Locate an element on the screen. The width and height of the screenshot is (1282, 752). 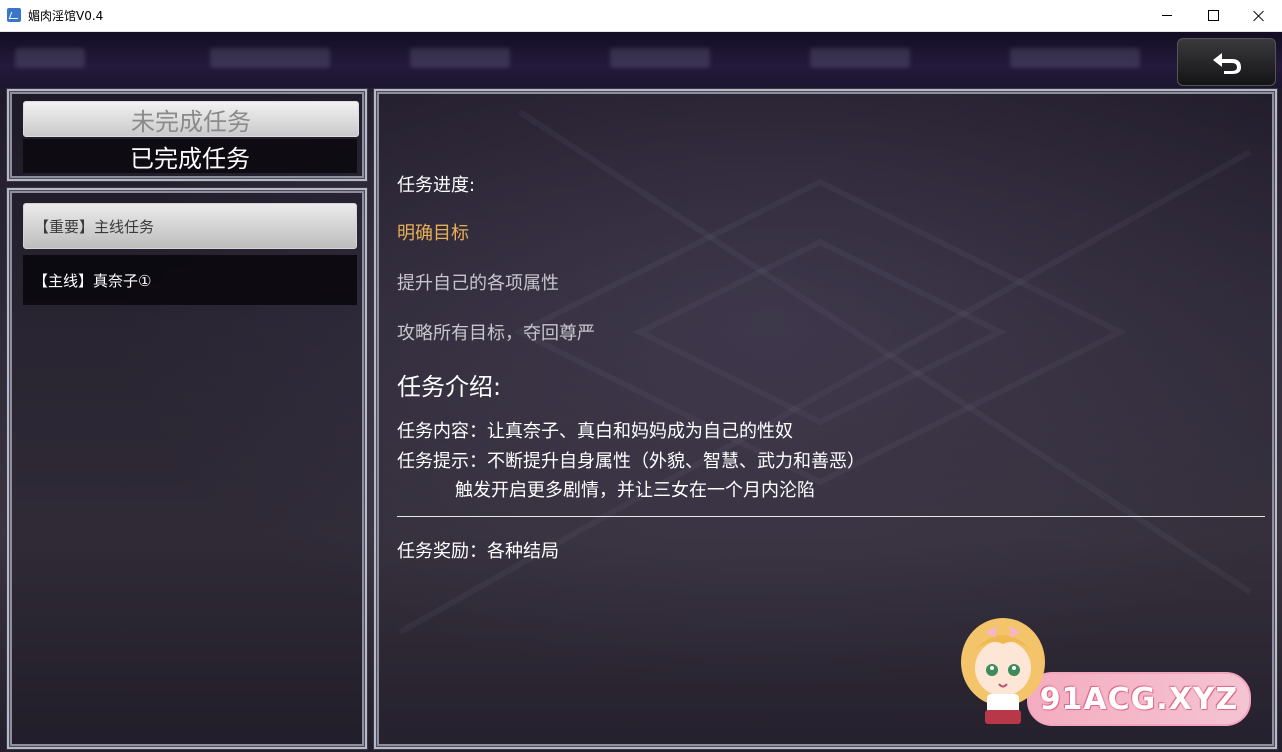
divider is located at coordinates (831, 516).